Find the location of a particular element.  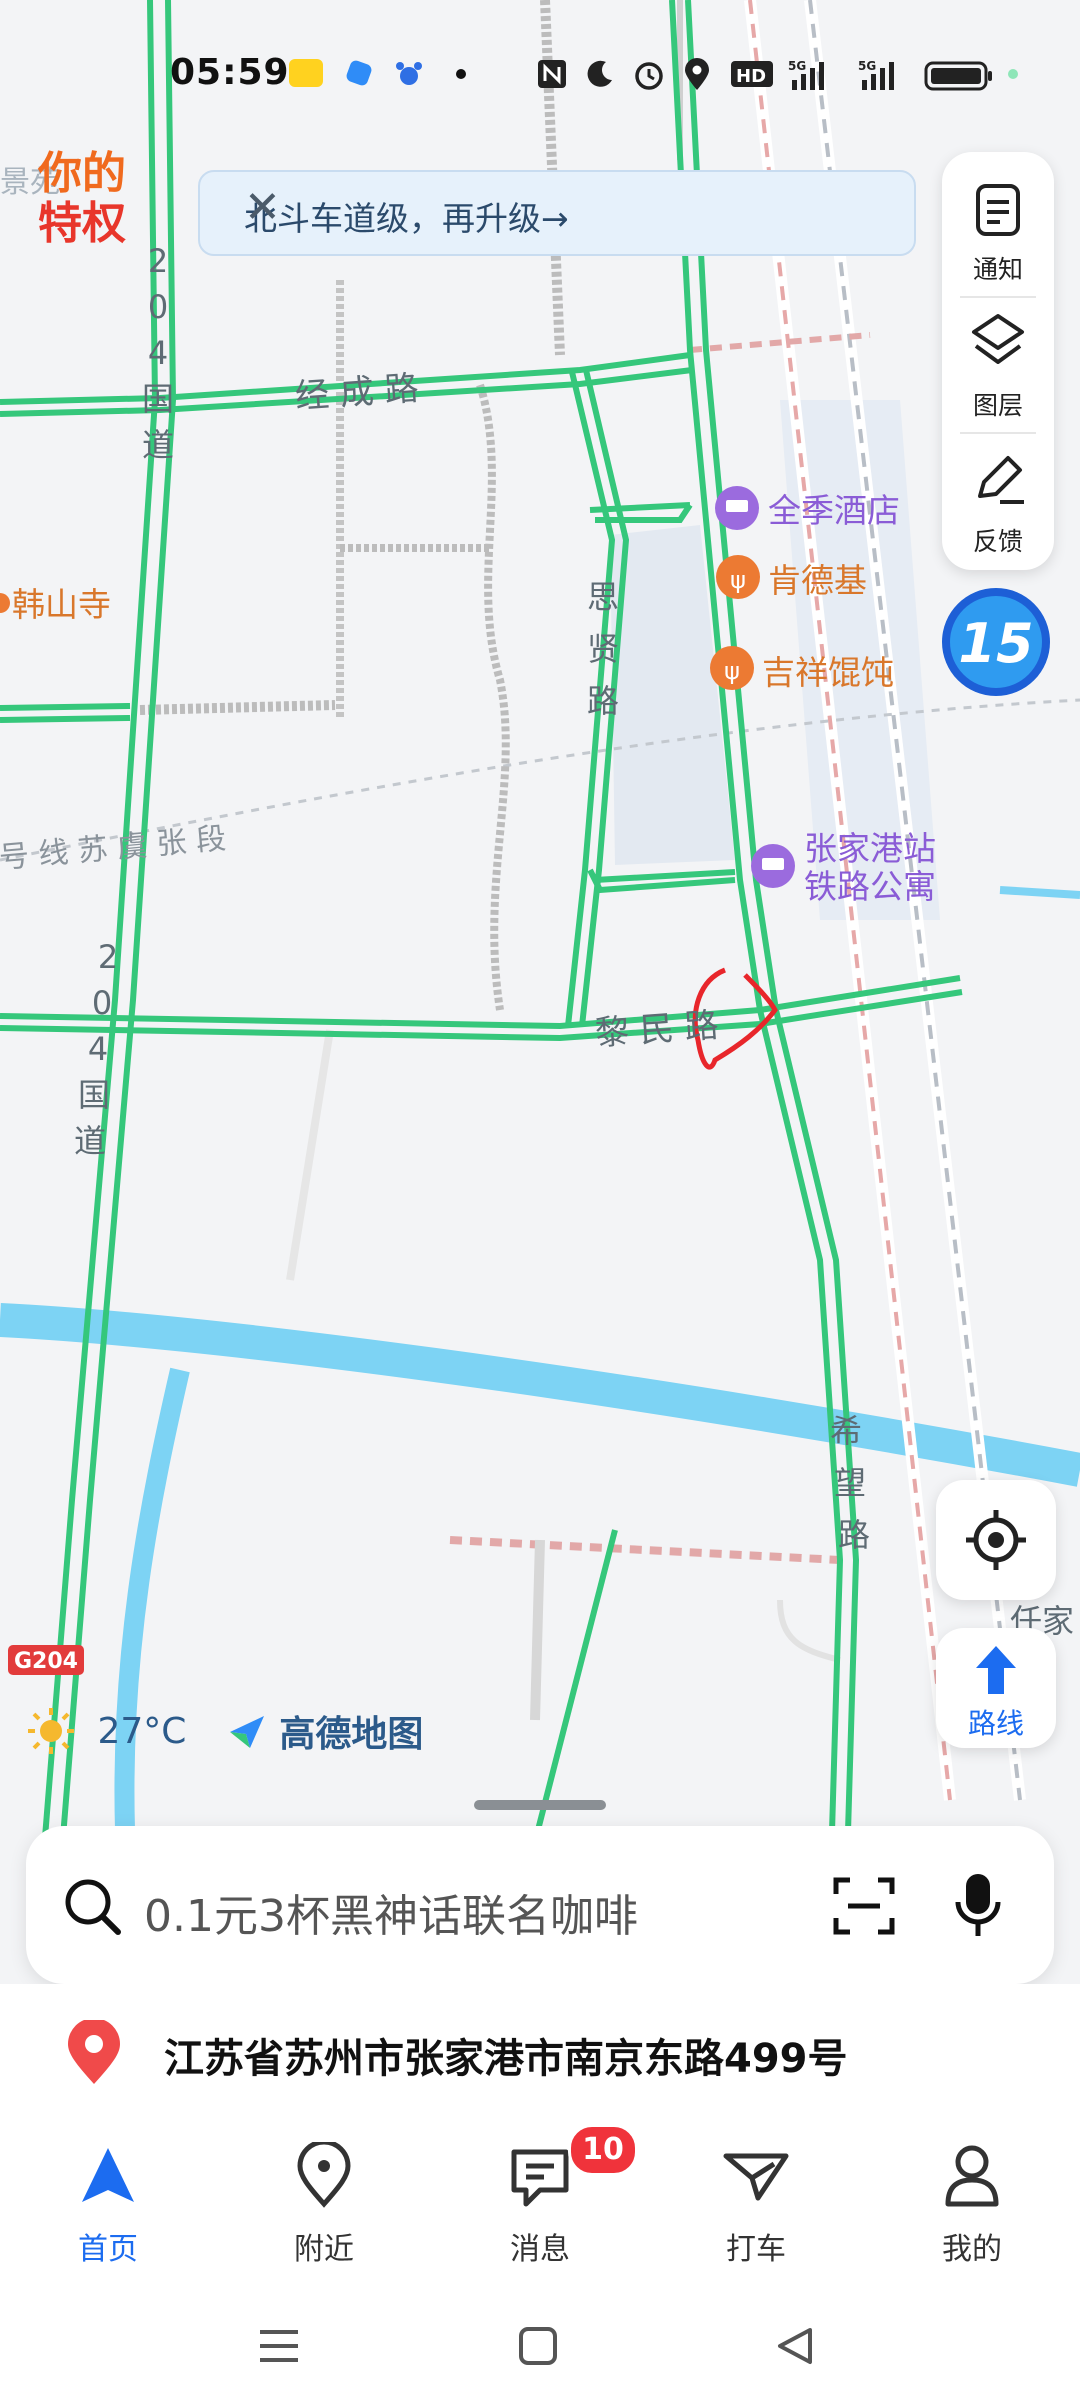

more-notifications-dot-icon is located at coordinates (461, 77).